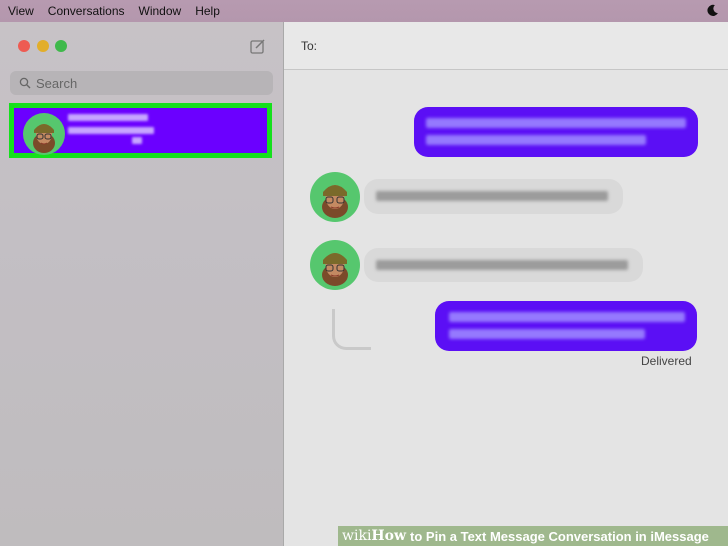 The width and height of the screenshot is (728, 546). What do you see at coordinates (389, 536) in the screenshot?
I see `watermark-how: How` at bounding box center [389, 536].